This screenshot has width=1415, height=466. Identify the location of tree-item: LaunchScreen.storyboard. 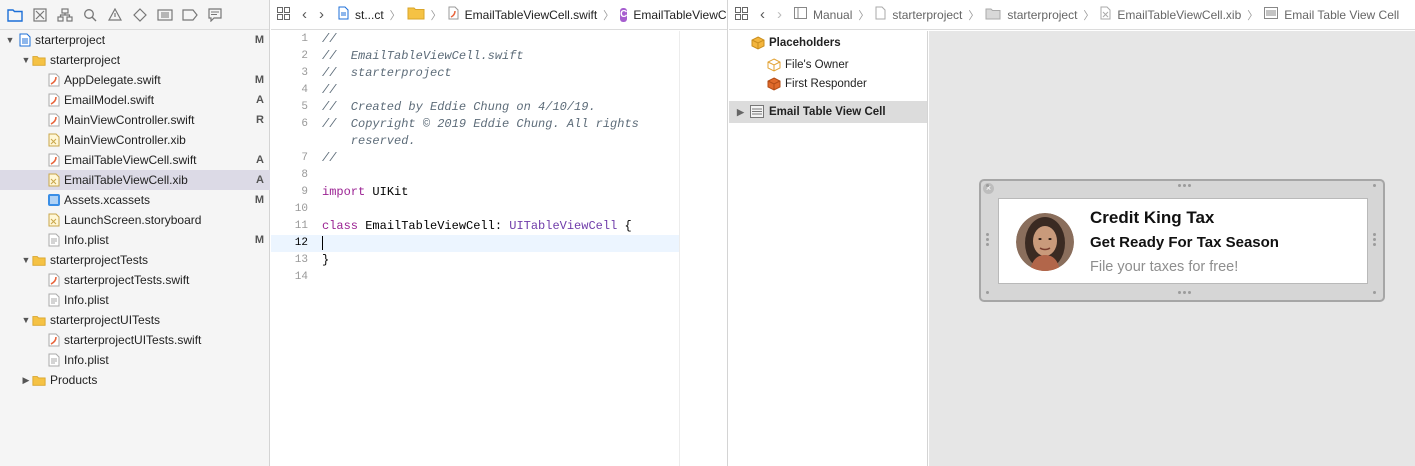
(135, 220).